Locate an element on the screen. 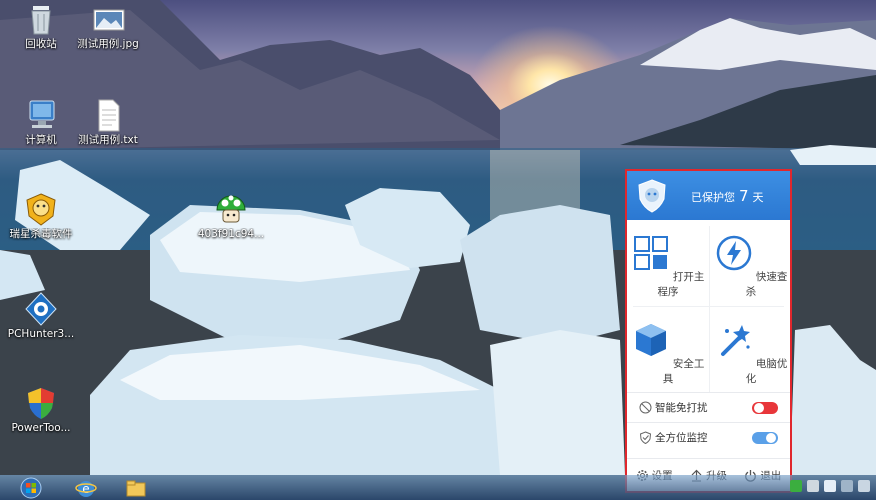  tile-label: 安全工具 is located at coordinates (683, 371).